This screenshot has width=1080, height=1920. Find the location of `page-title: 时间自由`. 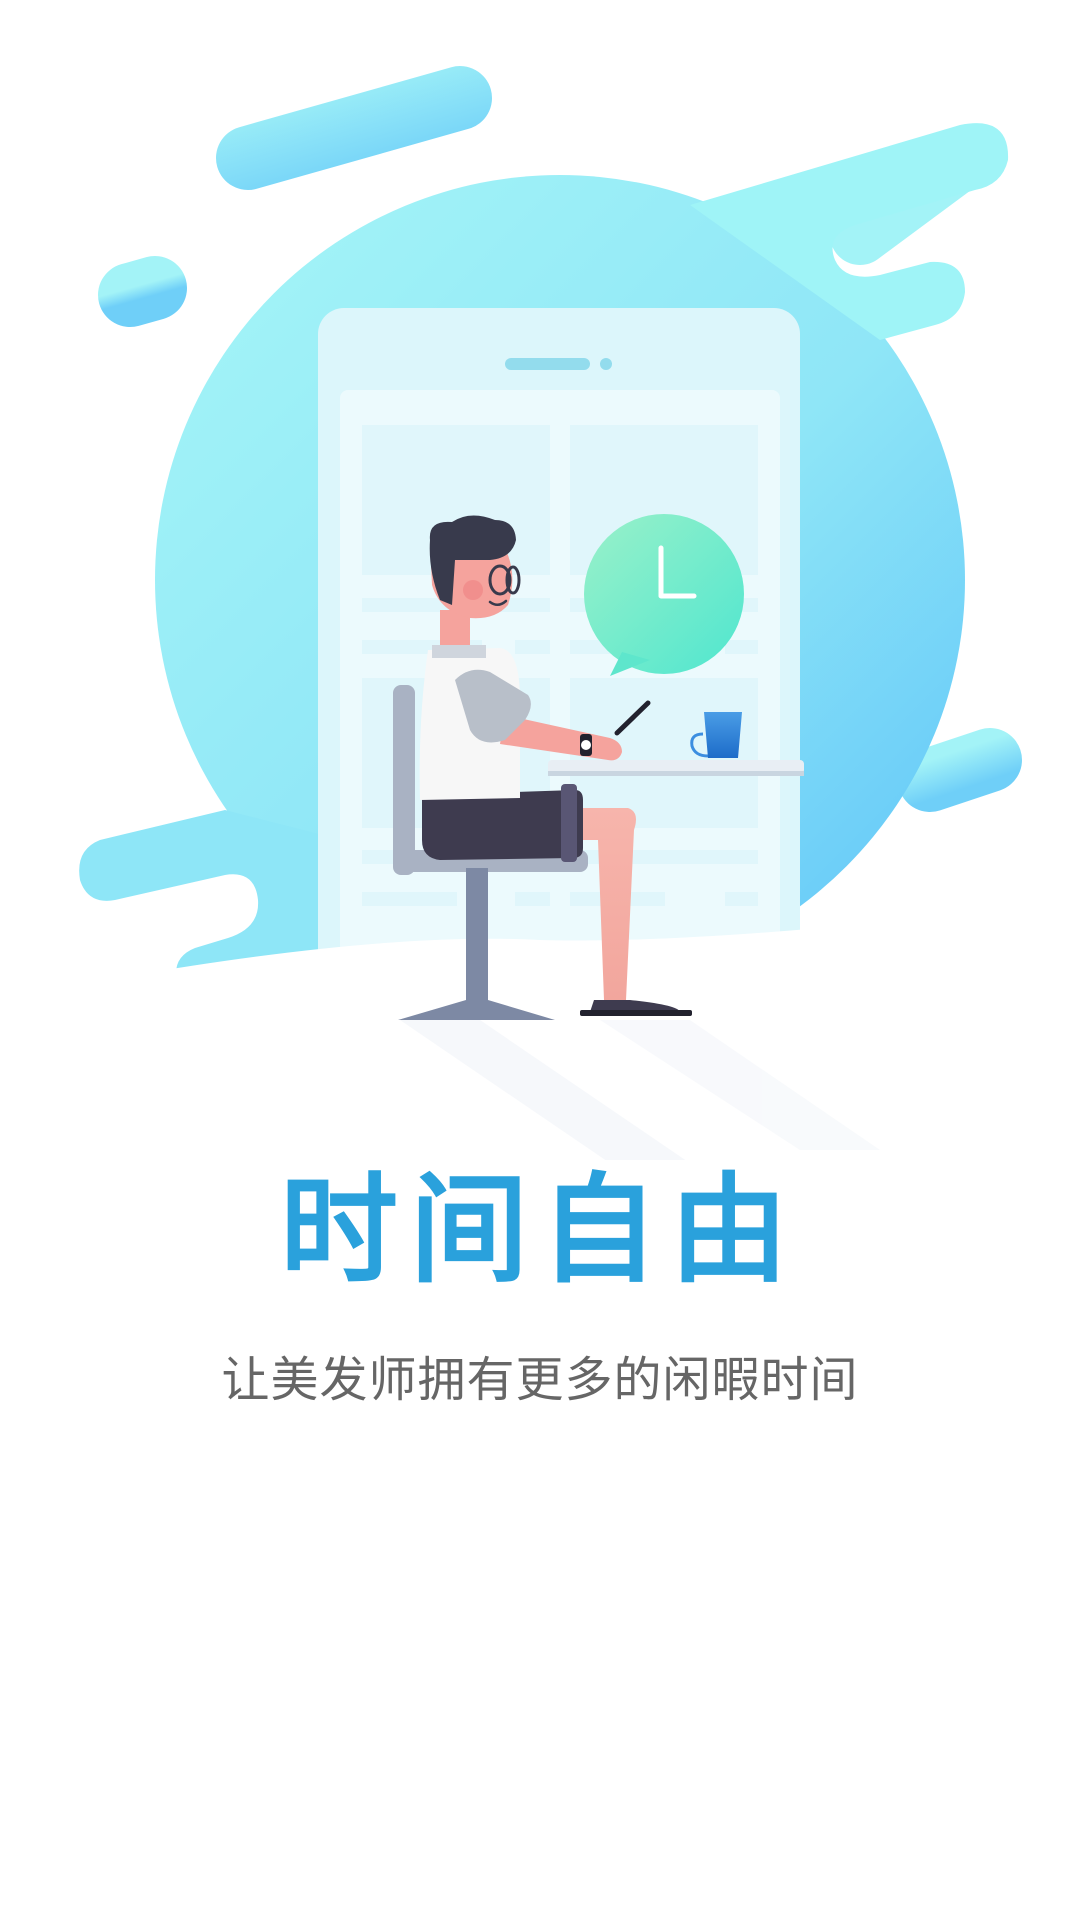

page-title: 时间自由 is located at coordinates (539, 1229).